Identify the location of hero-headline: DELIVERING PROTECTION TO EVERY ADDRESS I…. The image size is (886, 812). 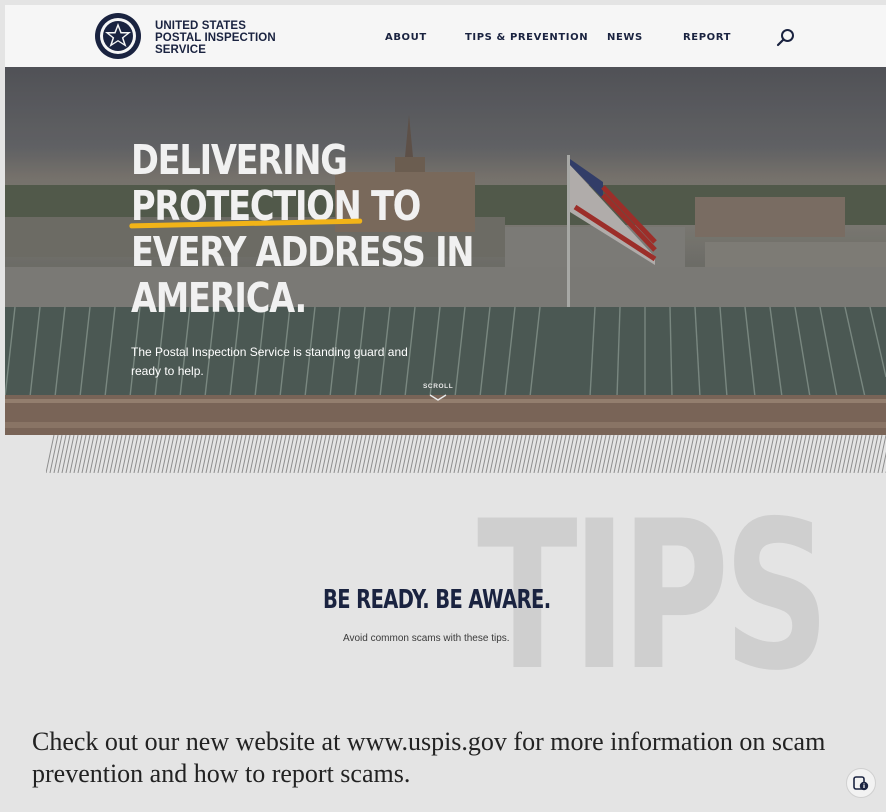
(303, 229).